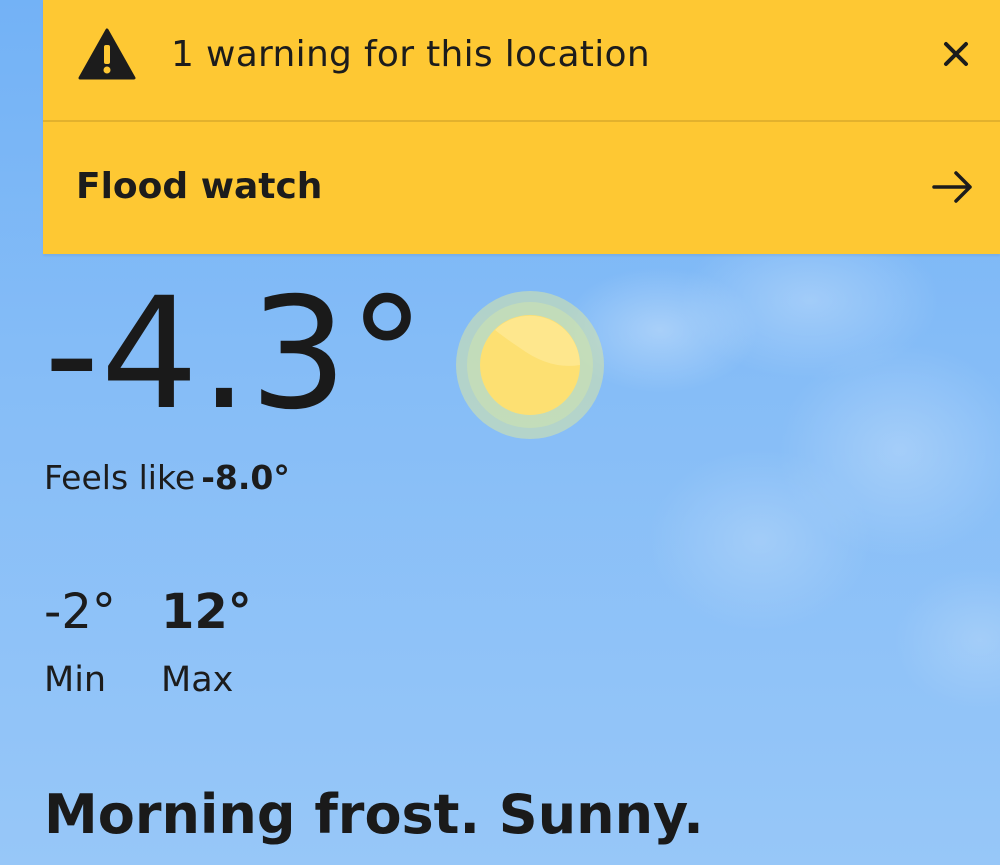 The height and width of the screenshot is (865, 1000). Describe the element at coordinates (199, 186) in the screenshot. I see `warning-item-label: Flood watch` at that location.